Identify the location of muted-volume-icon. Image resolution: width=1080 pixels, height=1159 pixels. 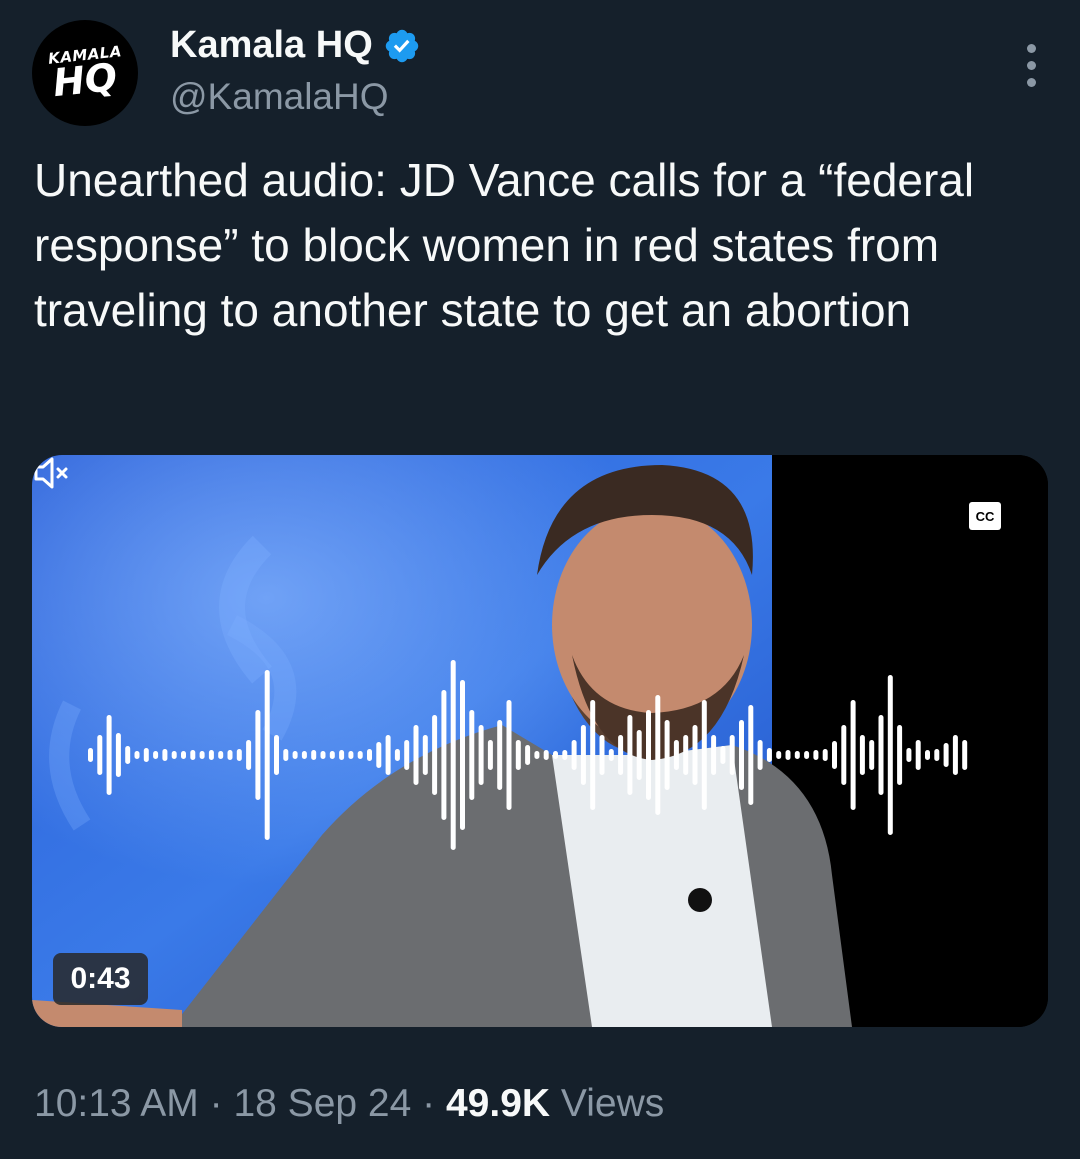
(52, 473).